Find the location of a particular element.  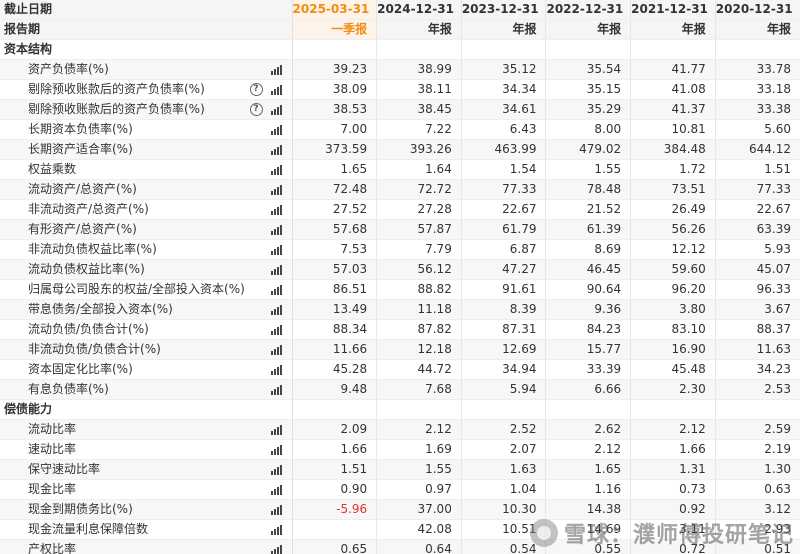

value-cell: 27.52 is located at coordinates (334, 210).